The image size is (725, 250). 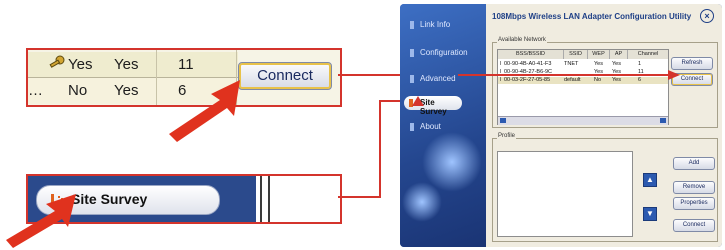 I want to click on properties-button: Properties, so click(x=694, y=203).